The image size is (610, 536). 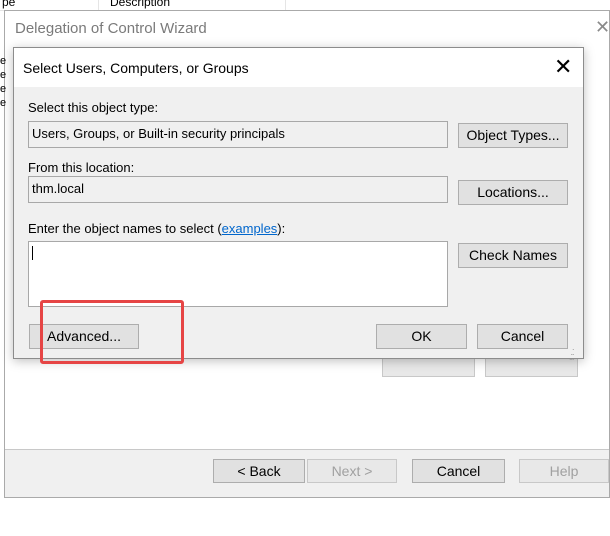 I want to click on back-button-label: < Back, so click(x=259, y=471).